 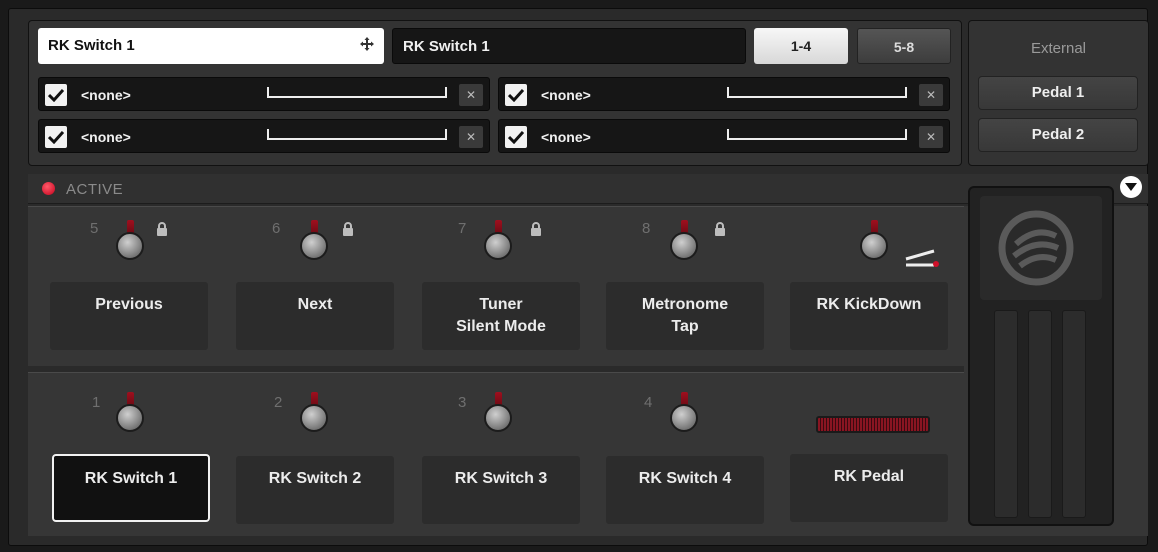 What do you see at coordinates (501, 316) in the screenshot?
I see `footswitch-tuner-silent-mode: Tuner Silent Mode` at bounding box center [501, 316].